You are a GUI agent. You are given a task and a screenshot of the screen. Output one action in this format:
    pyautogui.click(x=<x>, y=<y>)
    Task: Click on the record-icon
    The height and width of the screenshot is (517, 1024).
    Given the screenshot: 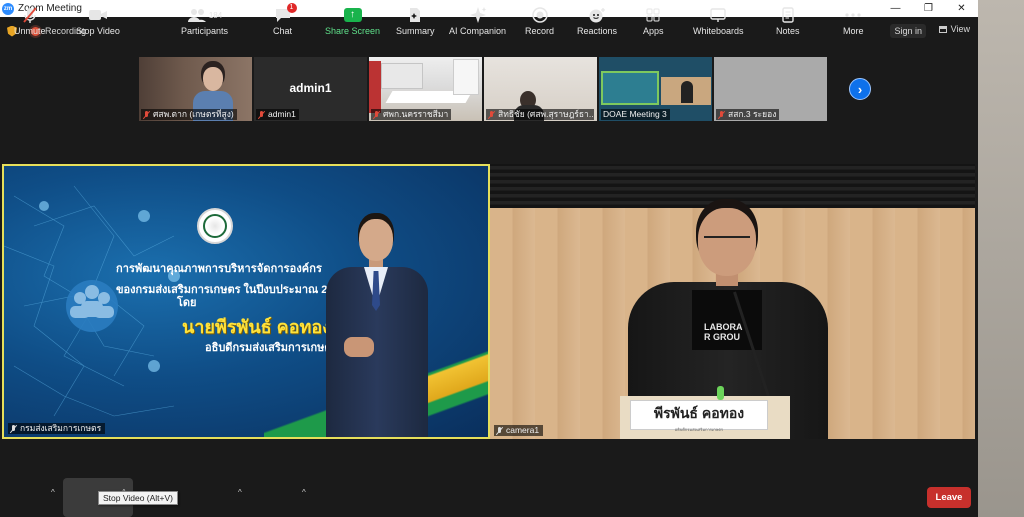 What is the action you would take?
    pyautogui.click(x=539, y=15)
    